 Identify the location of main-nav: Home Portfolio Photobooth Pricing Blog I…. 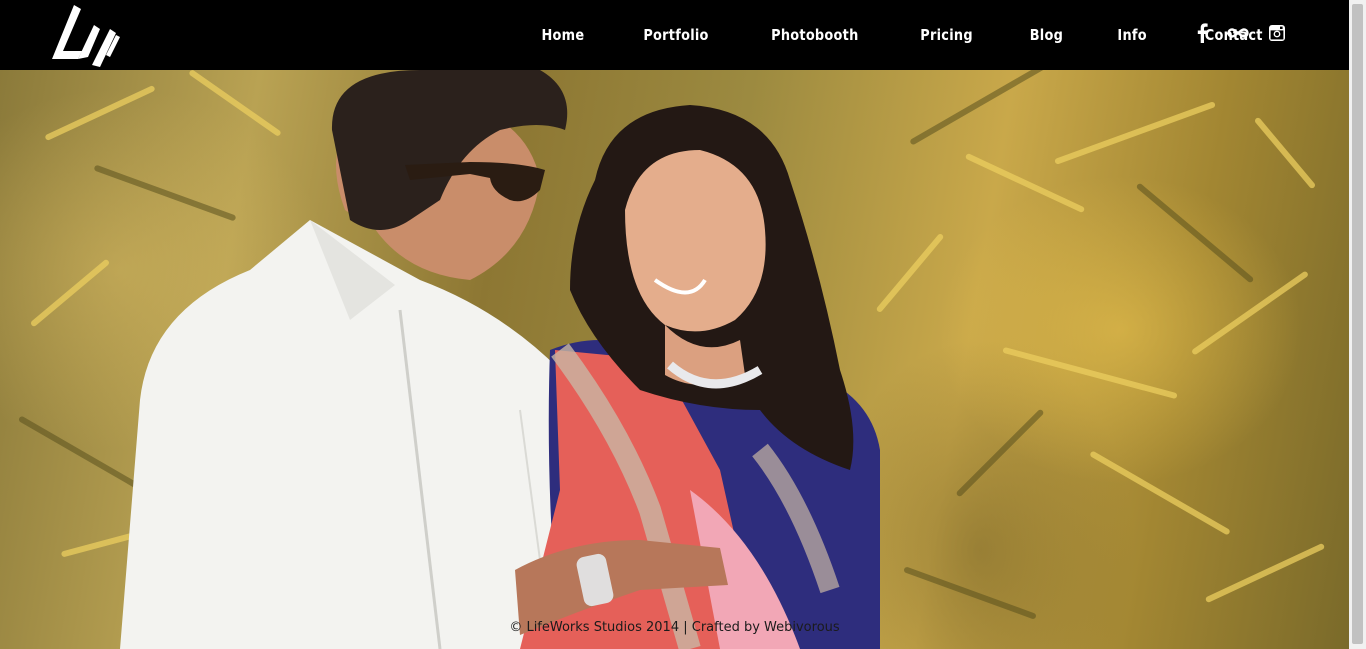
(902, 35).